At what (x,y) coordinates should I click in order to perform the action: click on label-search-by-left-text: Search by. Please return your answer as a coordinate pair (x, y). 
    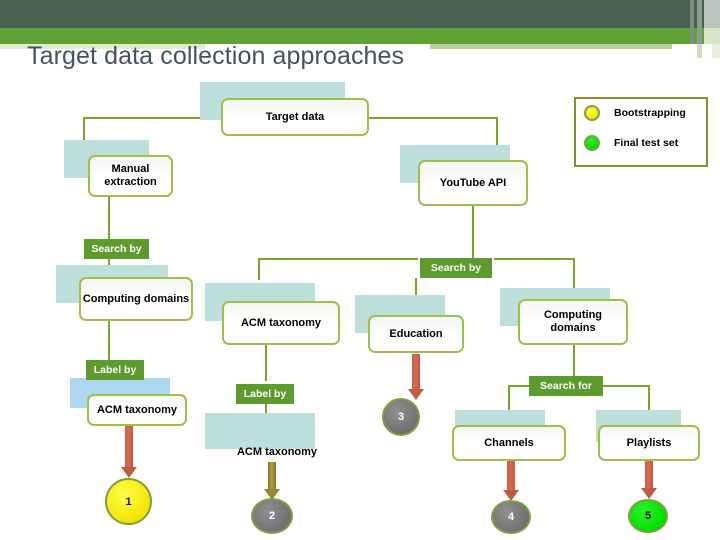
    Looking at the image, I should click on (116, 249).